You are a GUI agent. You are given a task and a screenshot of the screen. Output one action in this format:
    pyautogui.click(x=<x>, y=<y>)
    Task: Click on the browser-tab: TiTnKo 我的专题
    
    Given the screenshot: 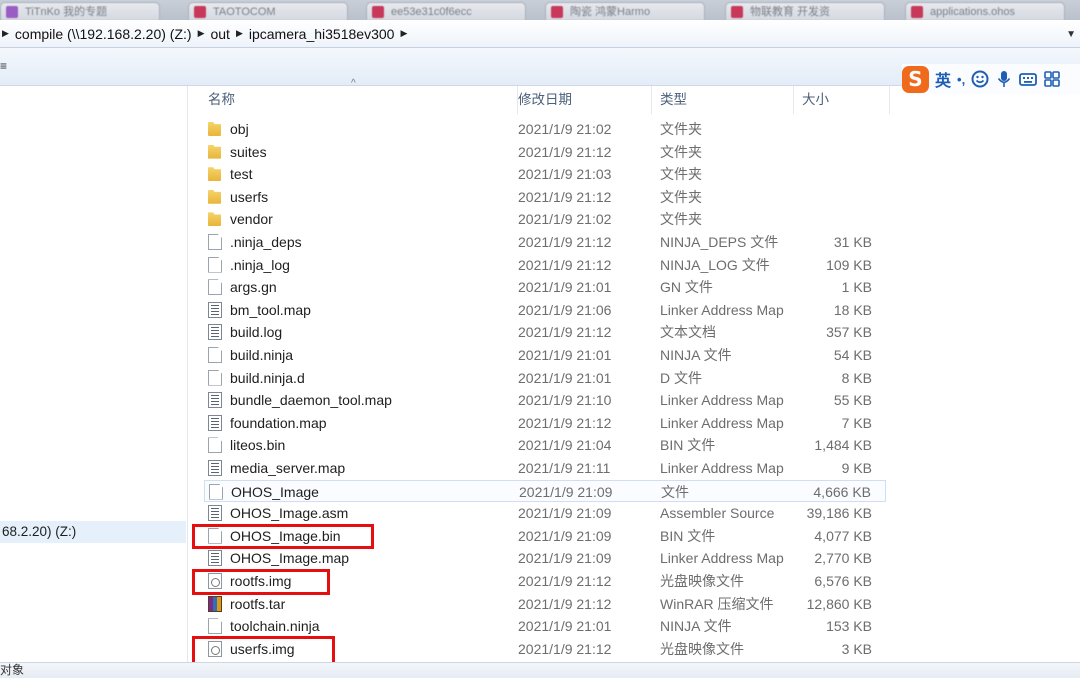 What is the action you would take?
    pyautogui.click(x=80, y=11)
    